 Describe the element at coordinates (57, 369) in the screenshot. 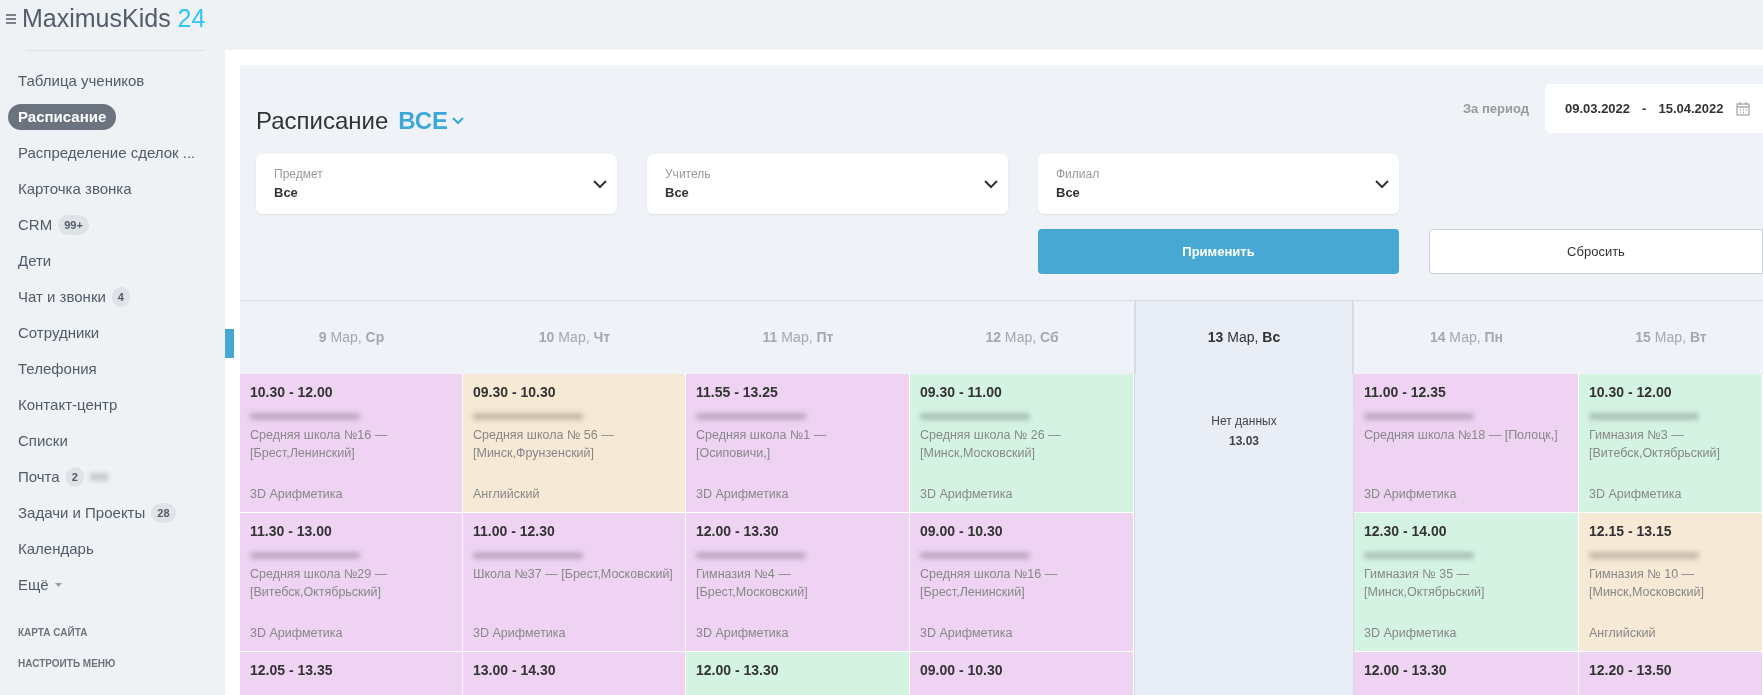

I see `sidebar-item: Телефония` at that location.